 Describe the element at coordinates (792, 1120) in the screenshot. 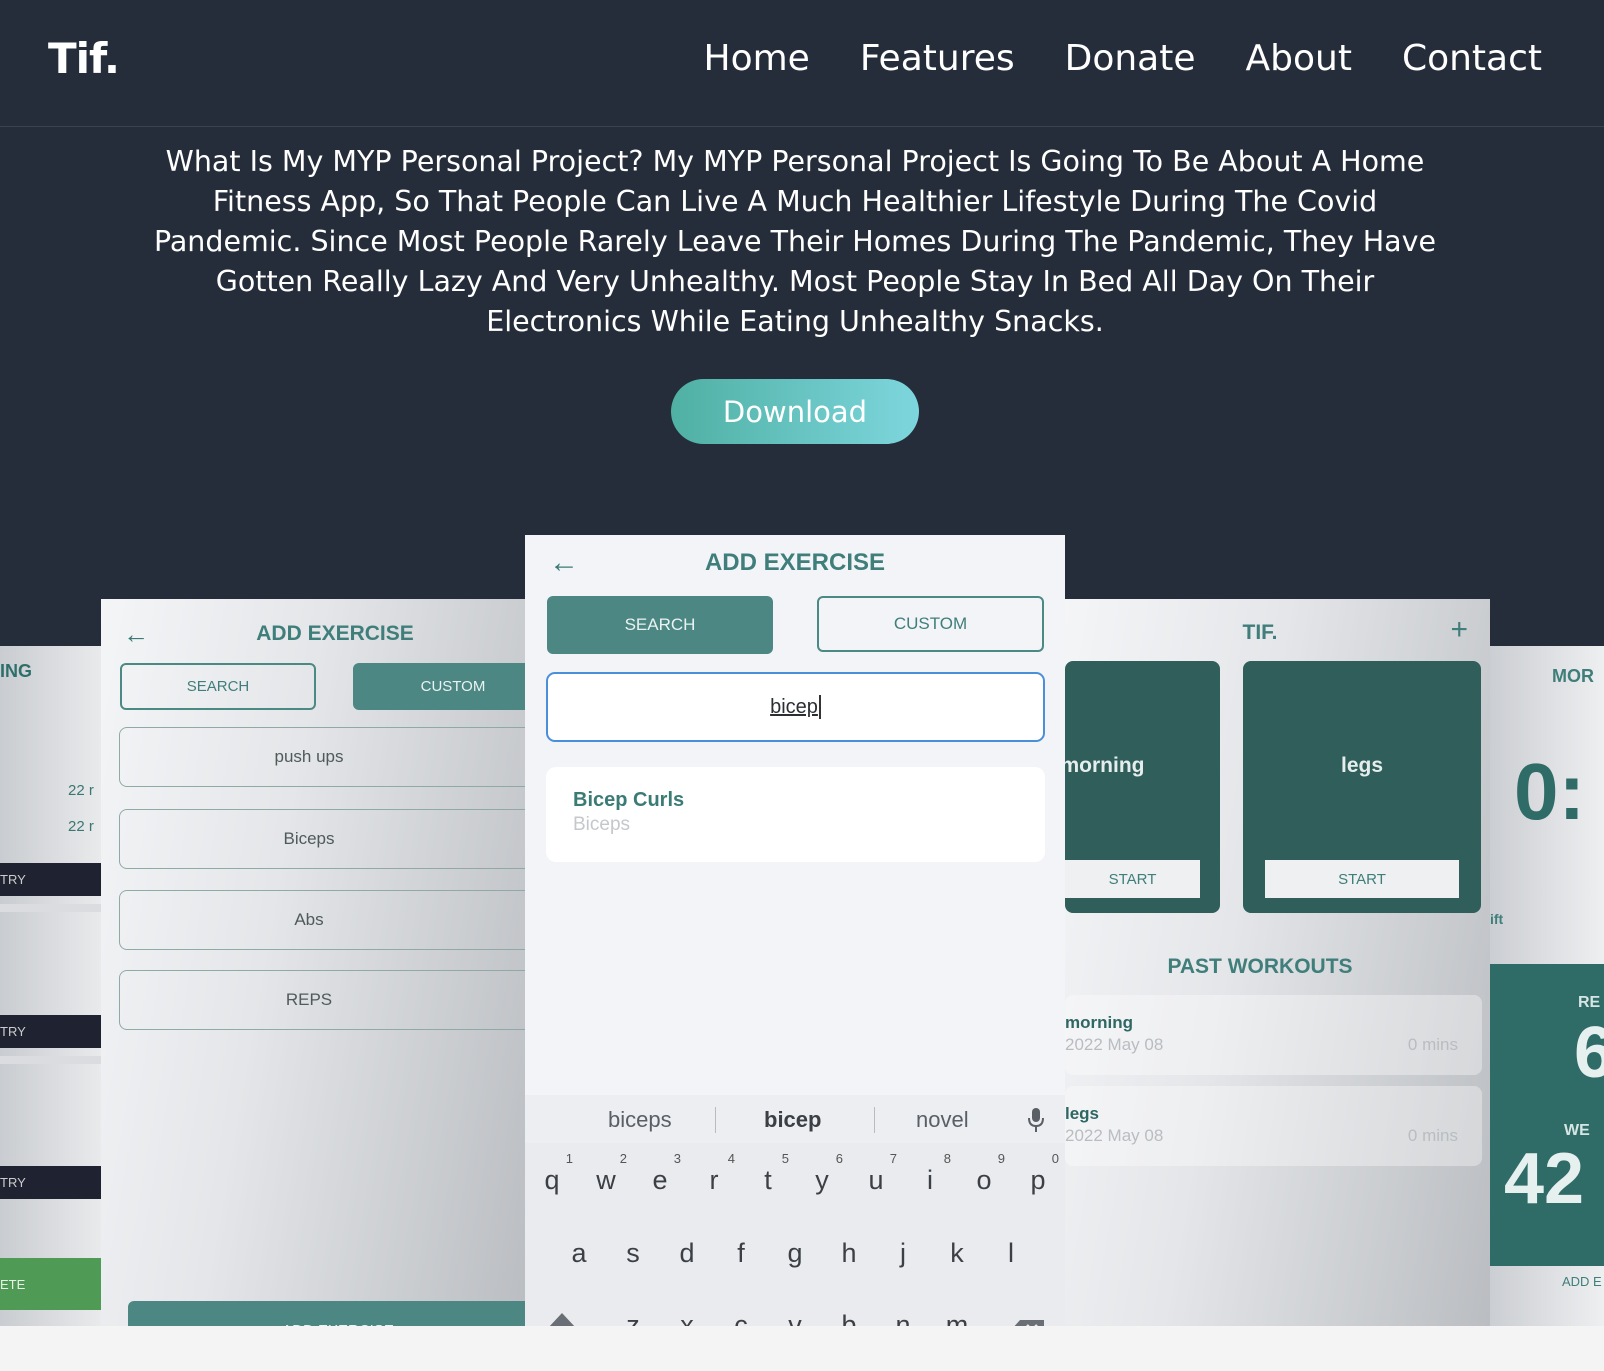

I see `suggestion: bicep` at that location.